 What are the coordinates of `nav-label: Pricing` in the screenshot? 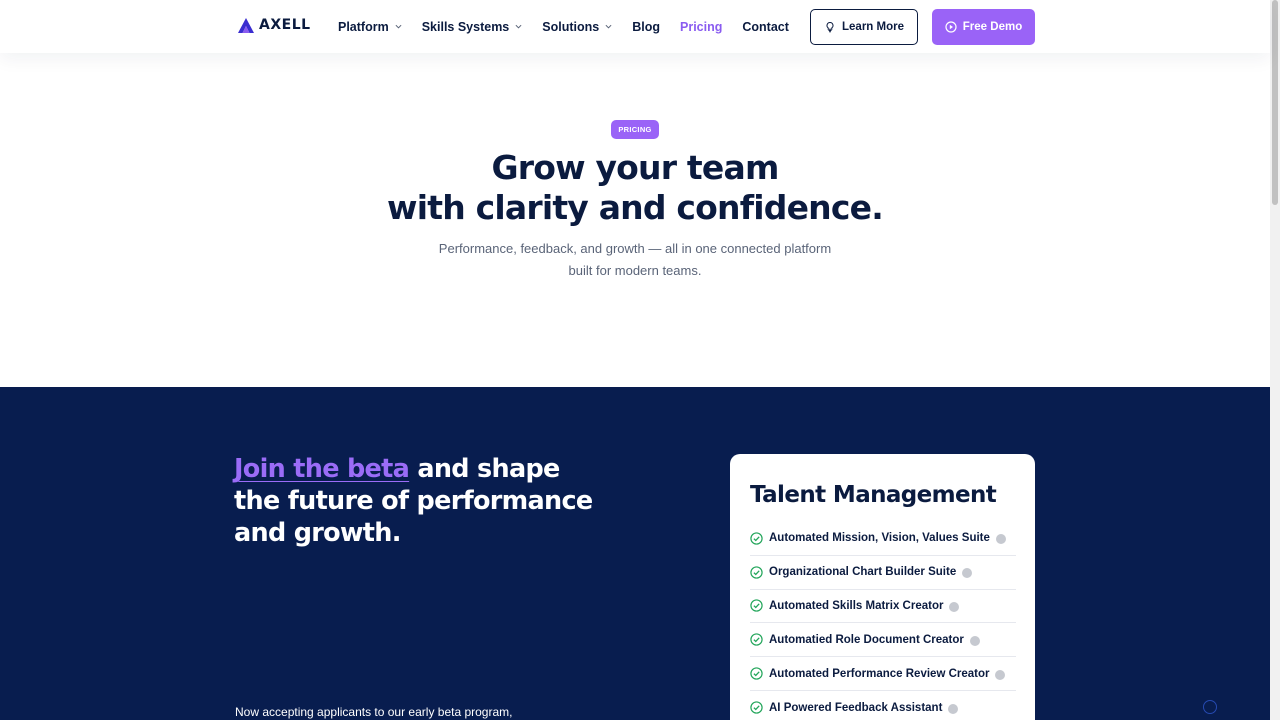 It's located at (701, 26).